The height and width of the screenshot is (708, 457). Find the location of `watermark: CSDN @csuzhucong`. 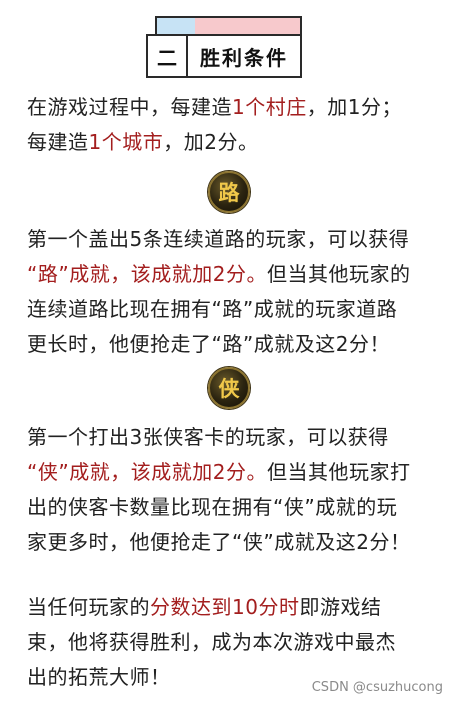

watermark: CSDN @csuzhucong is located at coordinates (377, 687).